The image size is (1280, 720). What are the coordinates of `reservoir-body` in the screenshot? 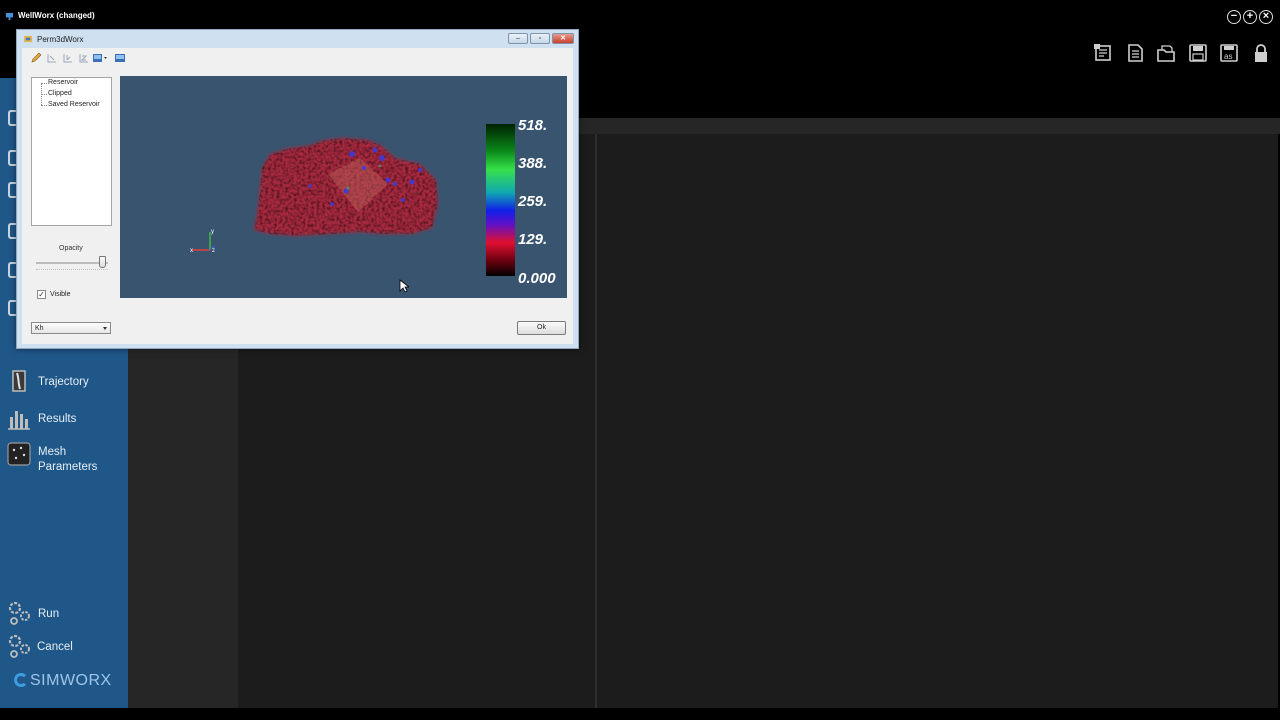 It's located at (346, 187).